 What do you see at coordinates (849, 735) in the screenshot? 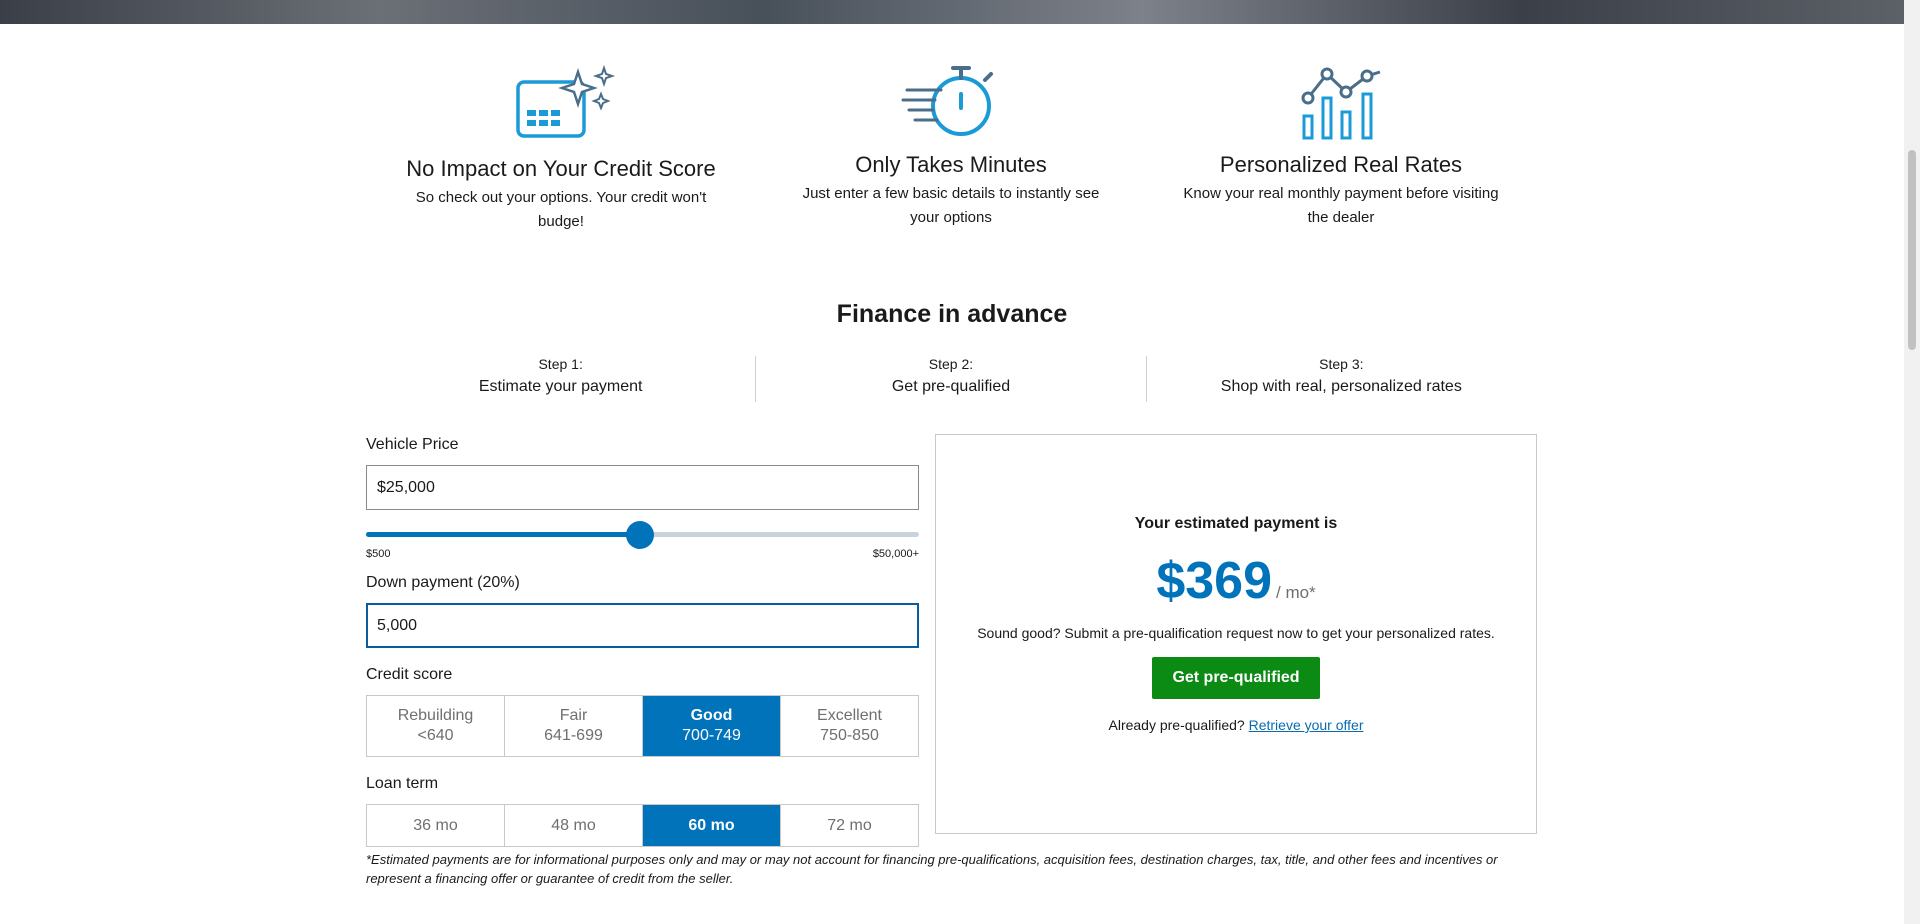
I see `credit-option-range: 750-850` at bounding box center [849, 735].